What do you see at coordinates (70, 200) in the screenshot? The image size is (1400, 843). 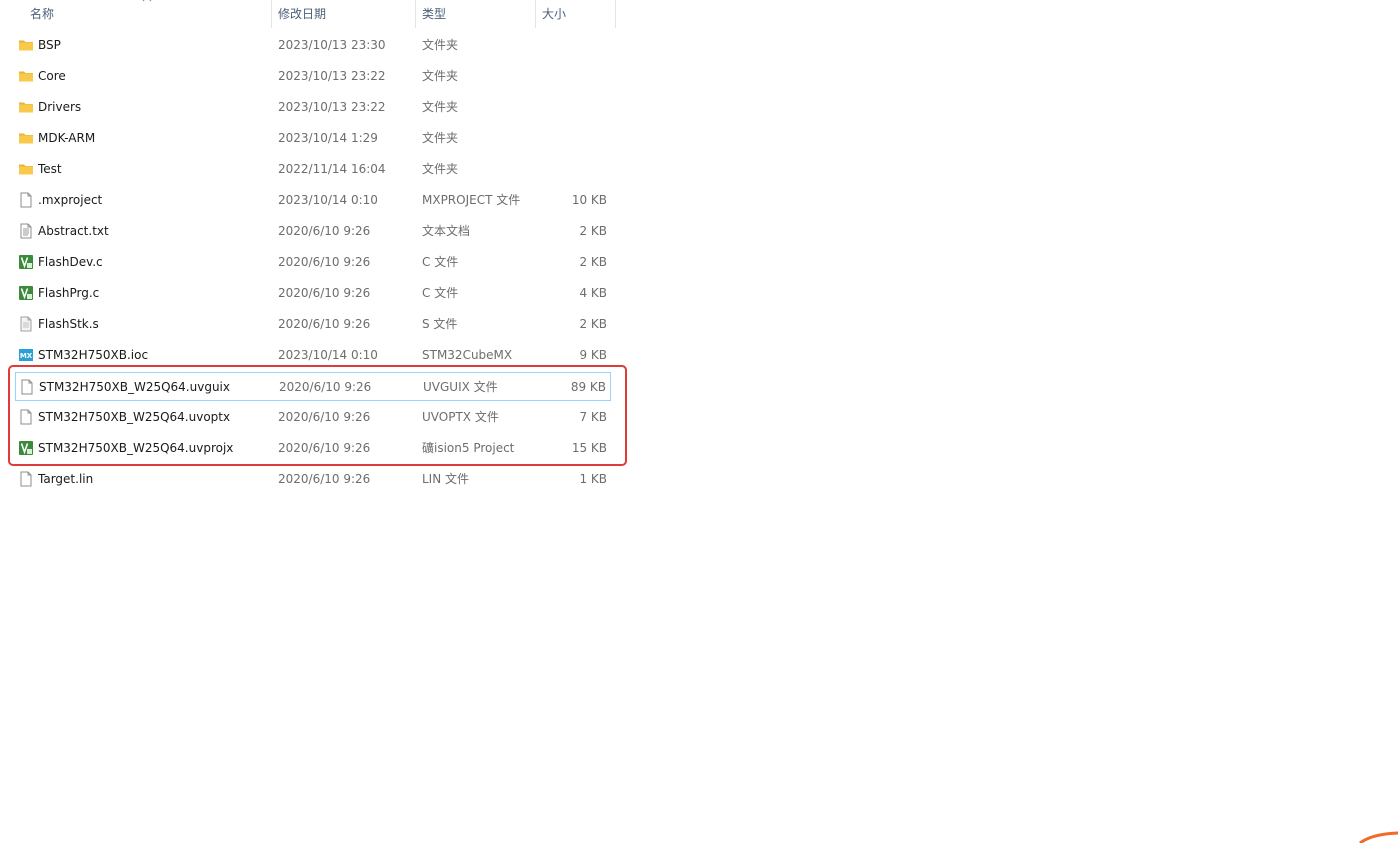 I see `file-name: .mxproject` at bounding box center [70, 200].